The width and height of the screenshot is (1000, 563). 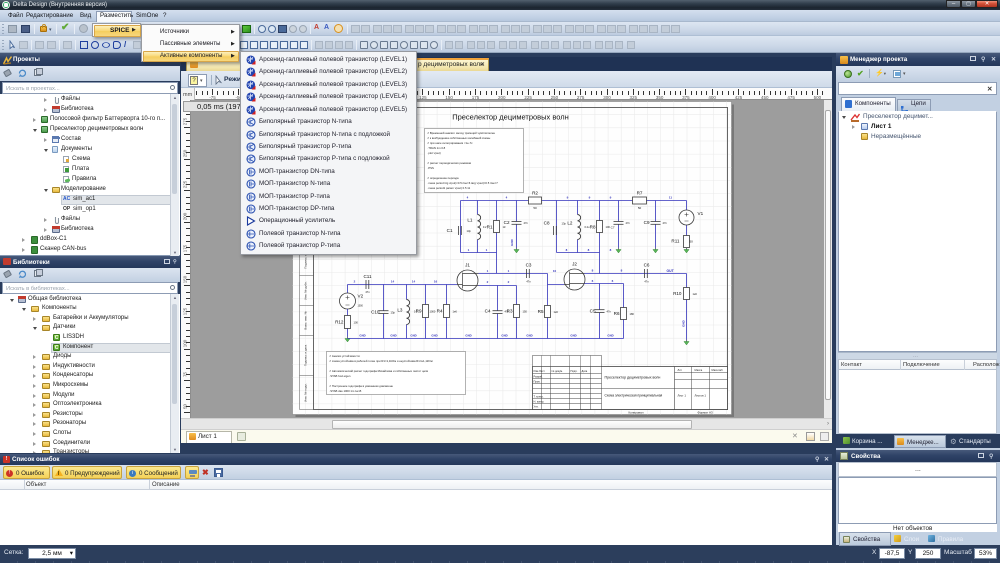 I want to click on svg-text:// расчет периодических режимо: // расчет периодических режимов, so click(x=450, y=163).